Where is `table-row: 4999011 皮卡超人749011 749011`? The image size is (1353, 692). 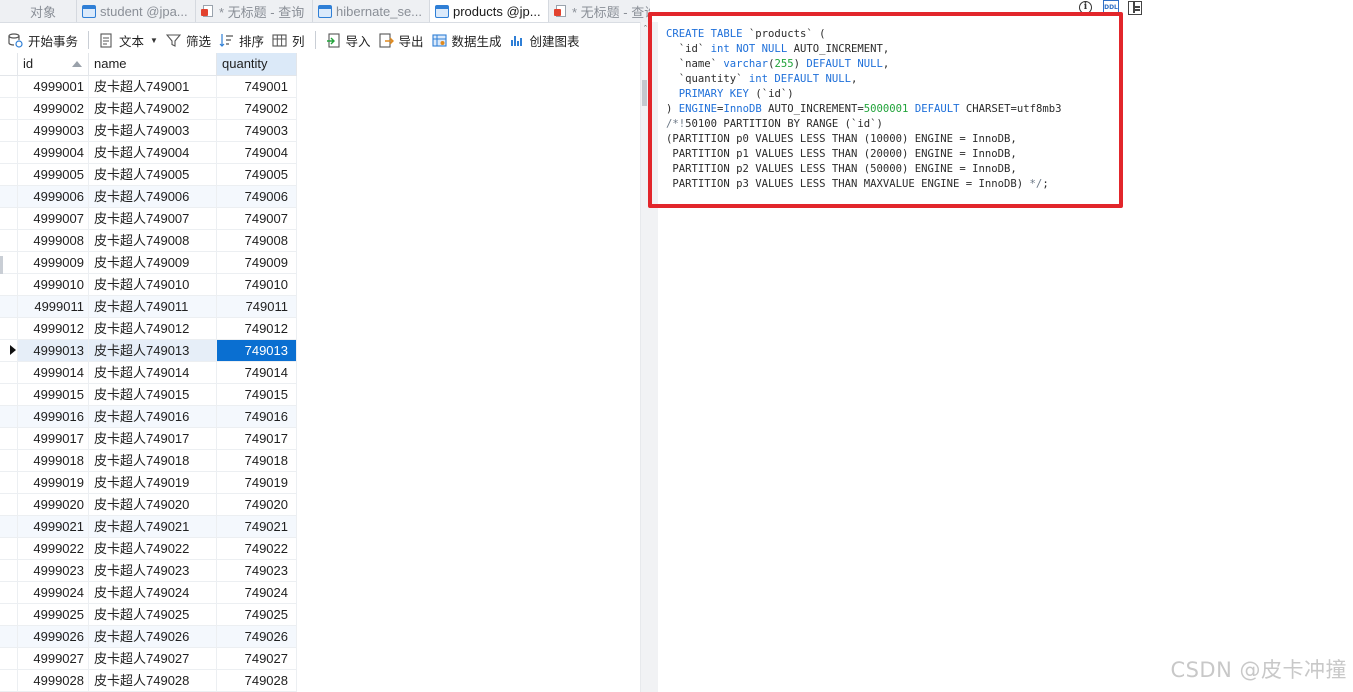
table-row: 4999011 皮卡超人749011 749011 is located at coordinates (148, 307).